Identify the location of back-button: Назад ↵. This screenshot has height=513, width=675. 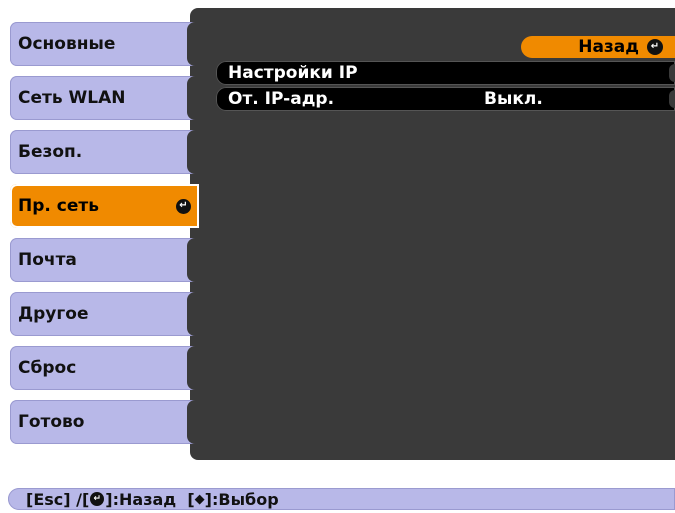
(598, 47).